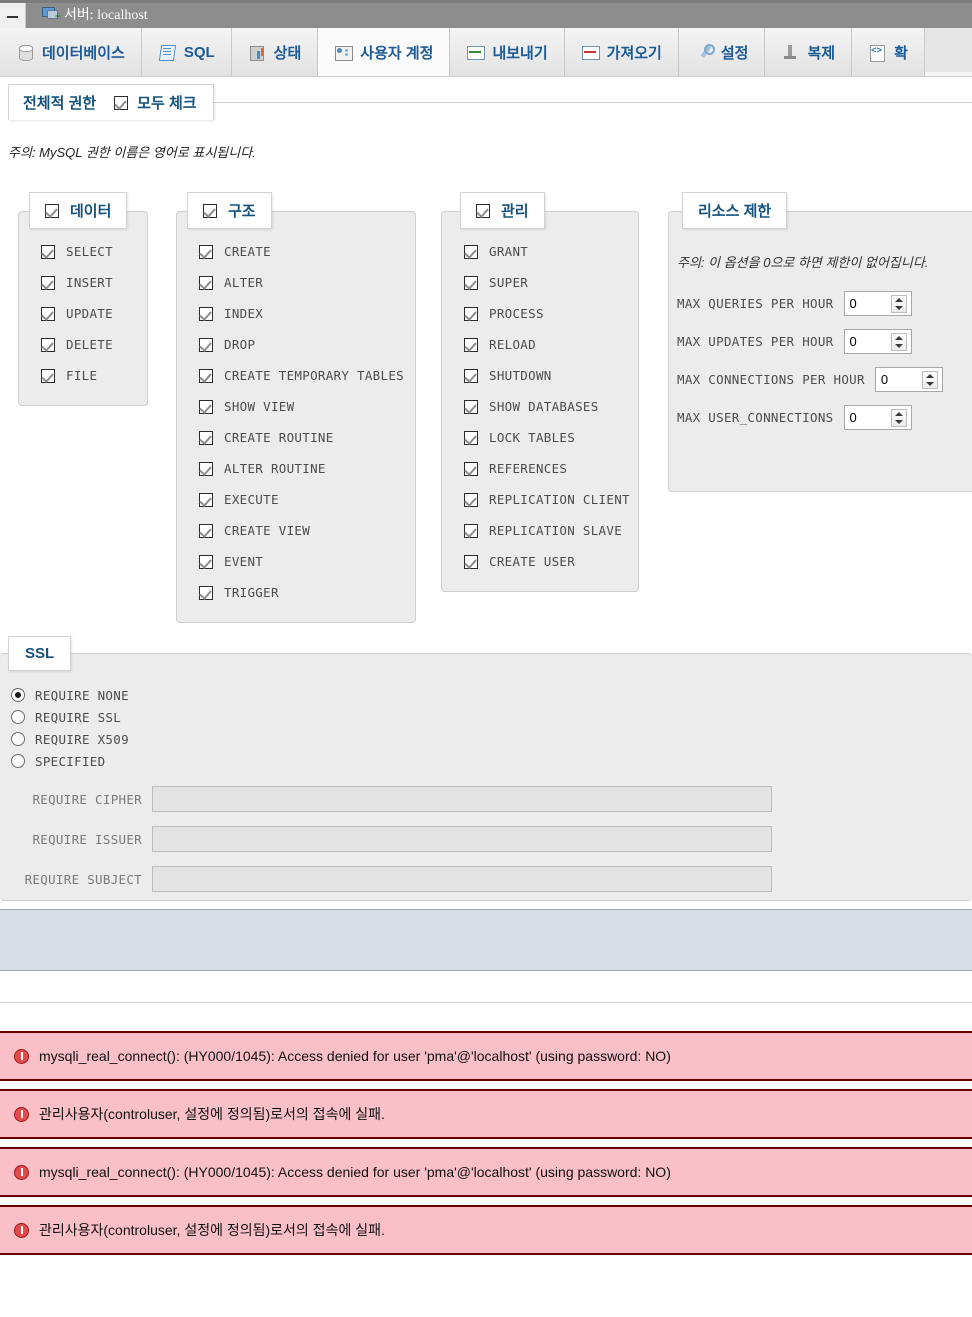 The image size is (972, 1317). Describe the element at coordinates (864, 417) in the screenshot. I see `max-user-connections-input` at that location.